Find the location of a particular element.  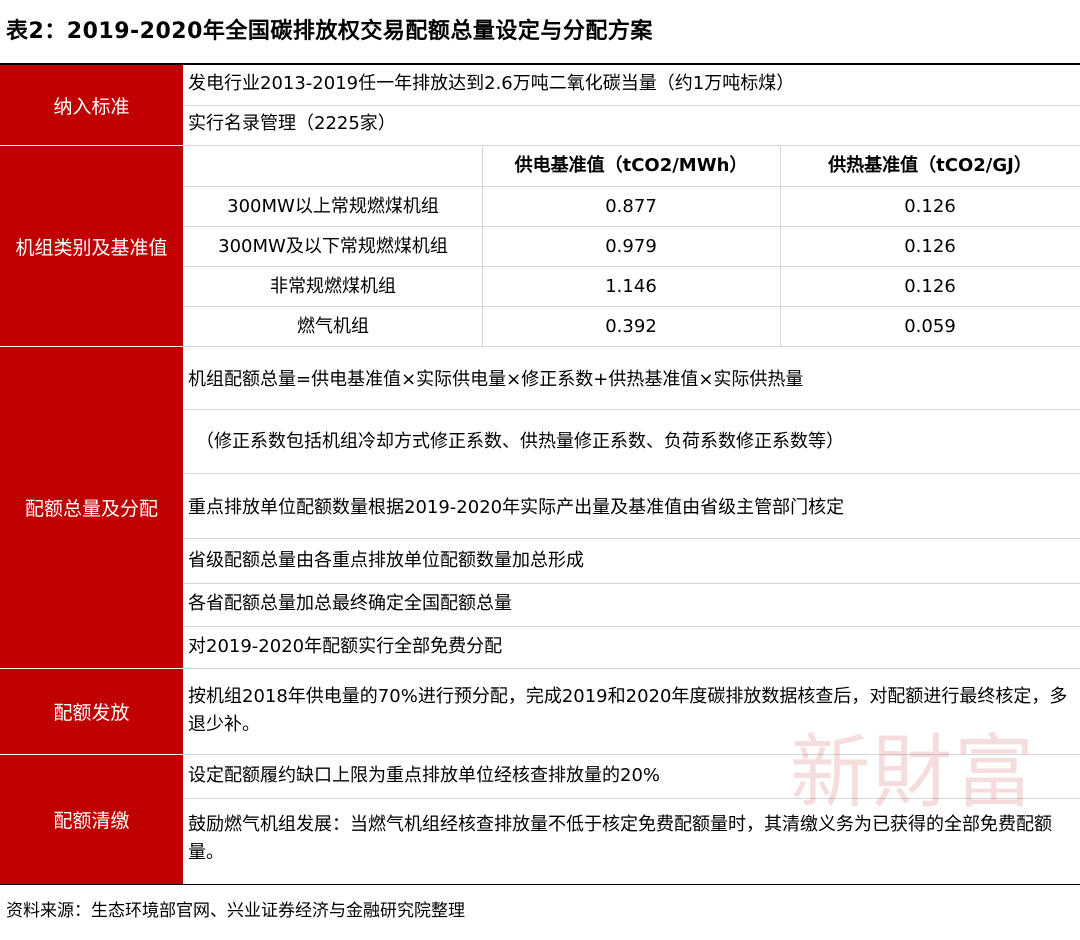

source-note: 资料来源：生态环境部官网、兴业证券经济与金融研究院整理 is located at coordinates (235, 911).